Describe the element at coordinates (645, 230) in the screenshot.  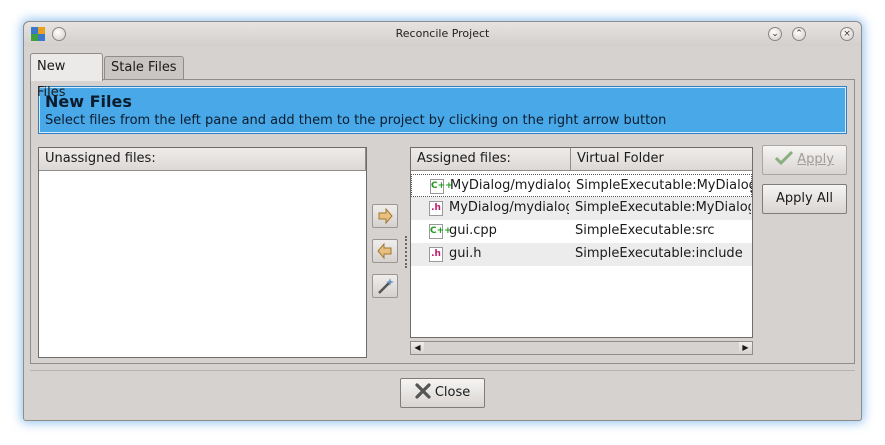
I see `virtual-folder-cell: SimpleExecutable:src` at that location.